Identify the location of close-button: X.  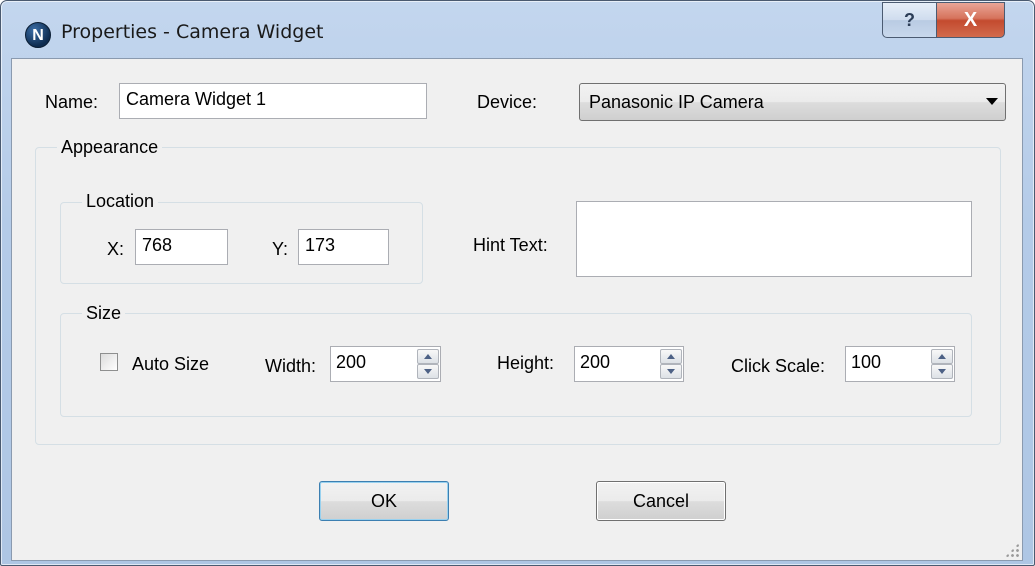
(970, 20).